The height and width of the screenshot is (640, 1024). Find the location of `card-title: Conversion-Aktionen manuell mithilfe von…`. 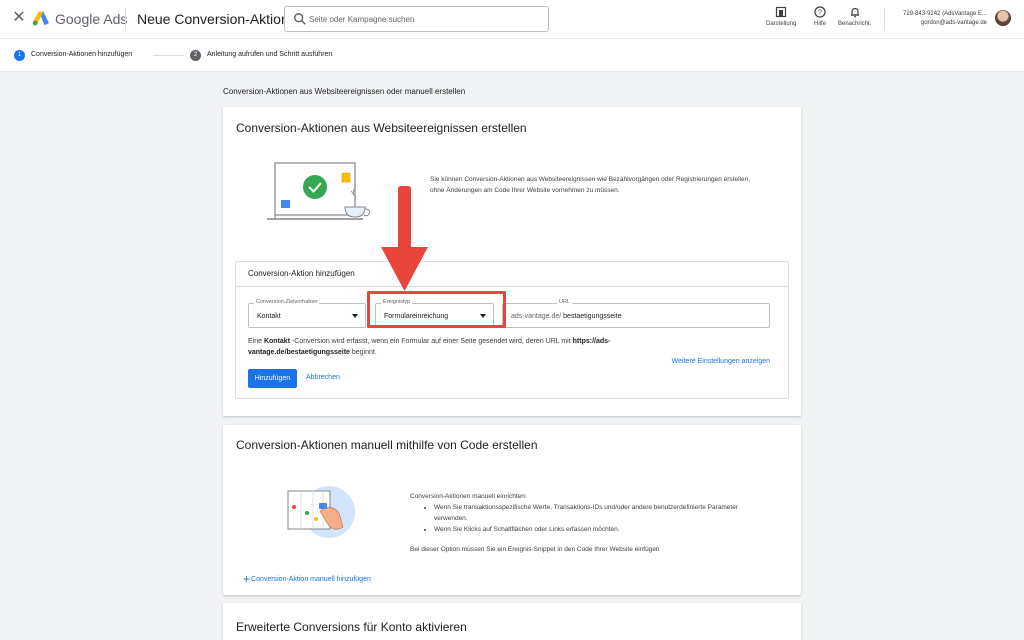

card-title: Conversion-Aktionen manuell mithilfe von… is located at coordinates (387, 445).